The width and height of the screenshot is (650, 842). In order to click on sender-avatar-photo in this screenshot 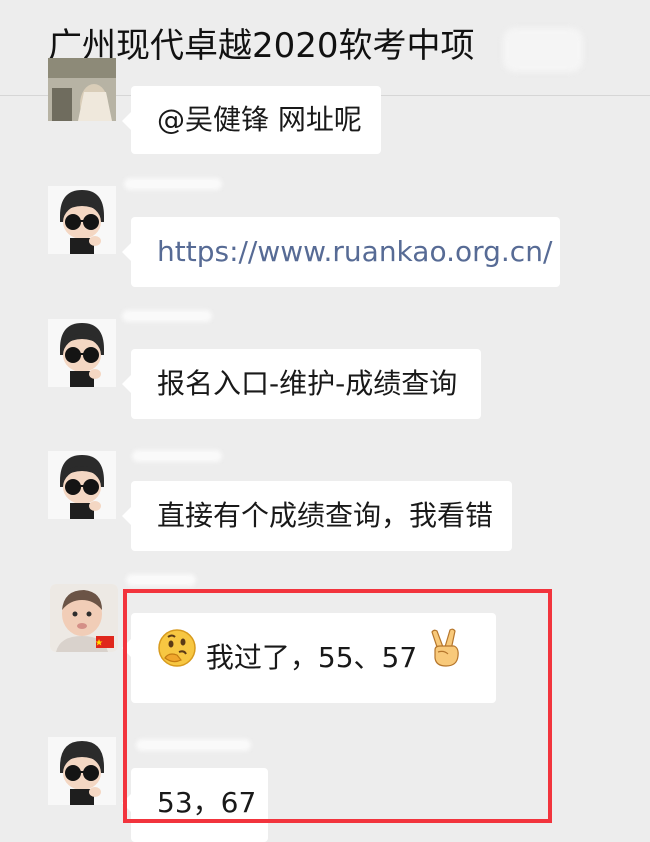, I will do `click(82, 89)`.